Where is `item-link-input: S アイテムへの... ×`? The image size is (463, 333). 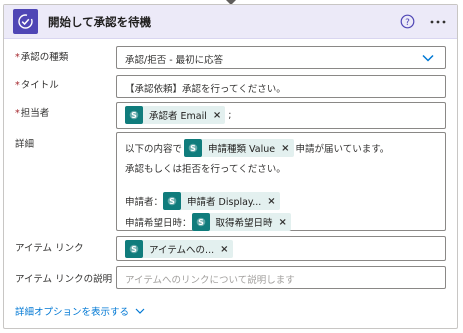 item-link-input: S アイテムへの... × is located at coordinates (281, 248).